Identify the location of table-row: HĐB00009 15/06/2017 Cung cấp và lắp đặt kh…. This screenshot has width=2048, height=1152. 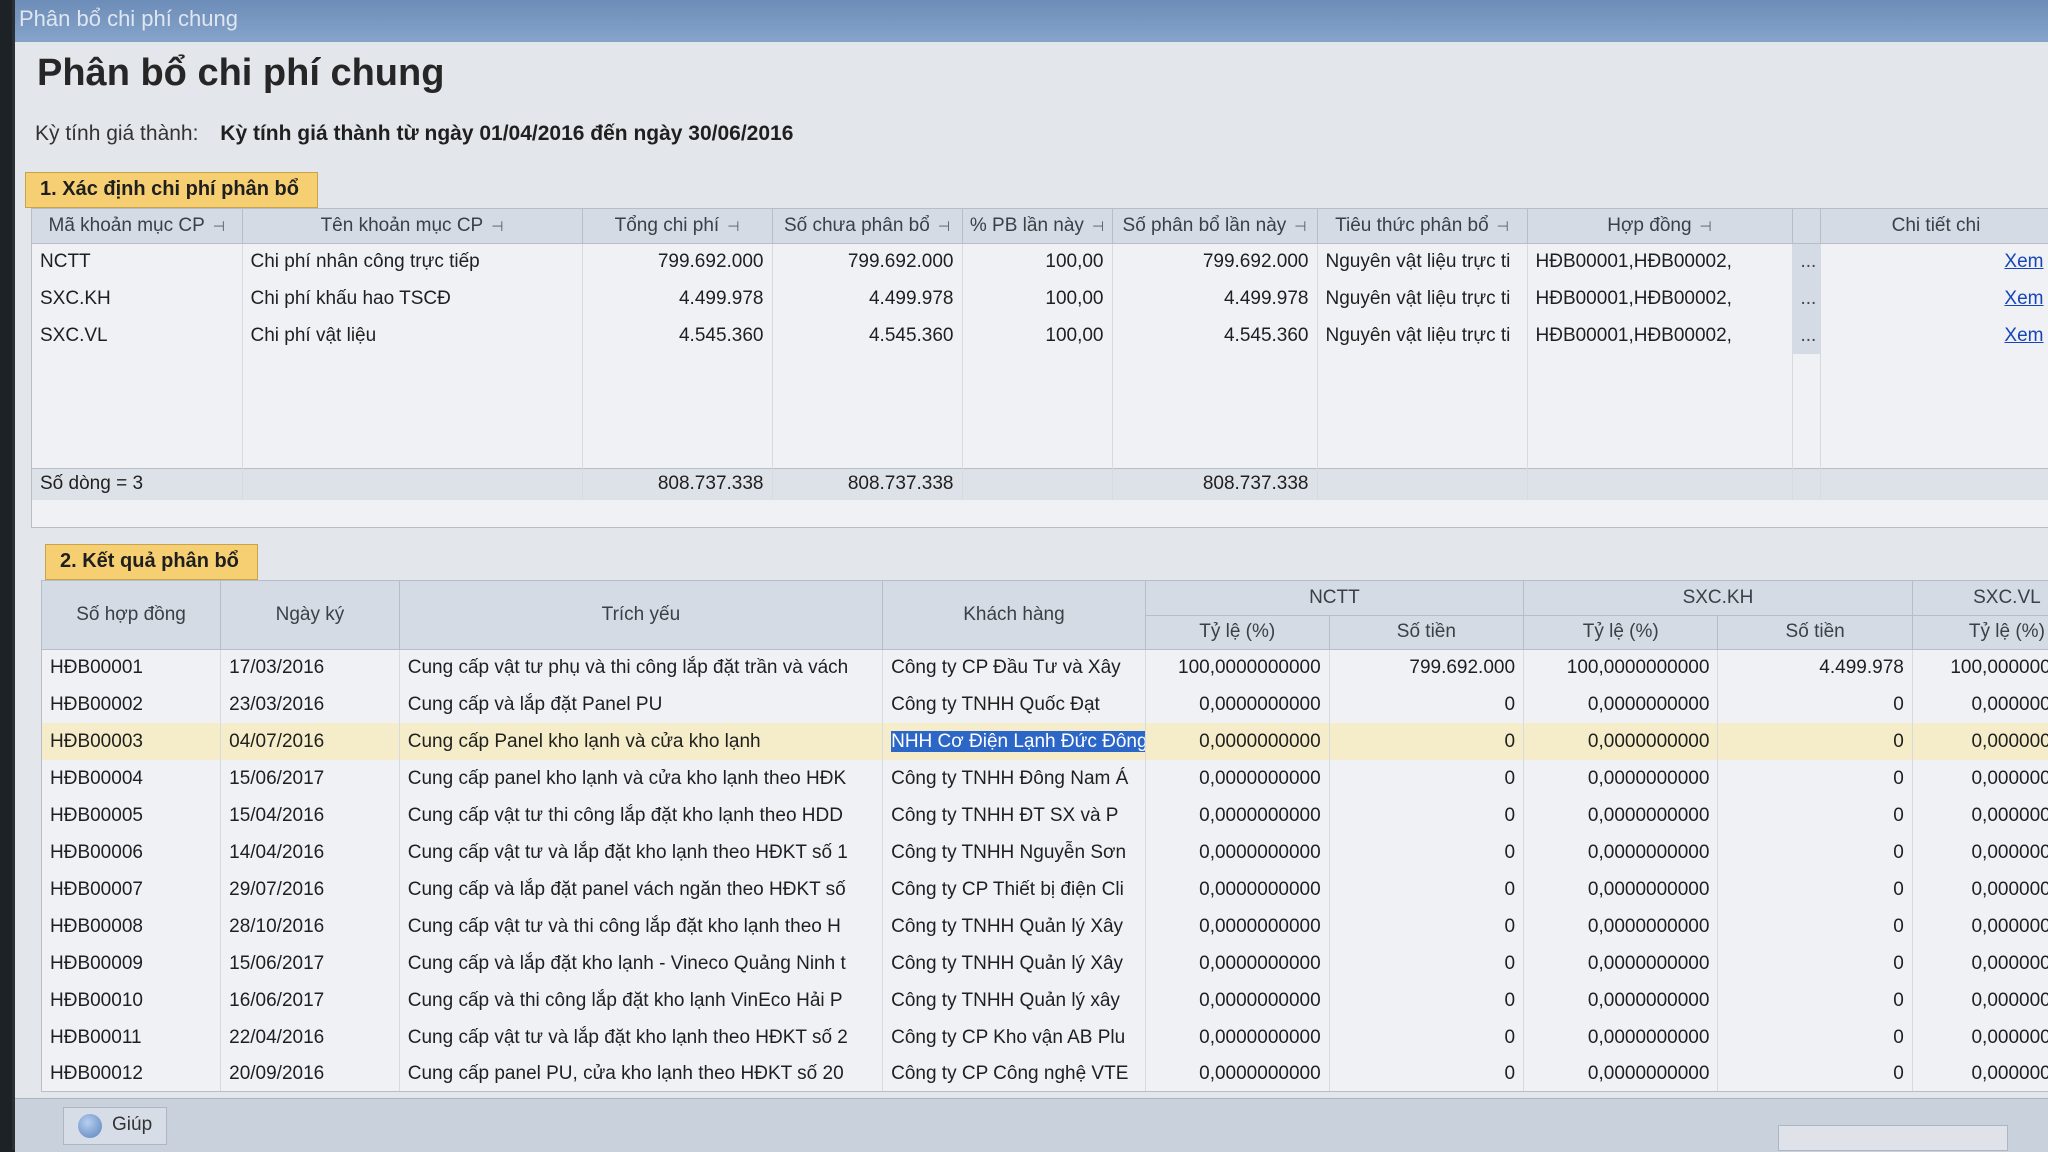
(1045, 963).